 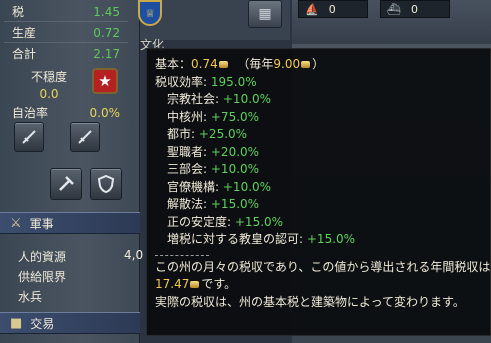 I want to click on crossed-swords-icon: ⚔, so click(x=16, y=223).